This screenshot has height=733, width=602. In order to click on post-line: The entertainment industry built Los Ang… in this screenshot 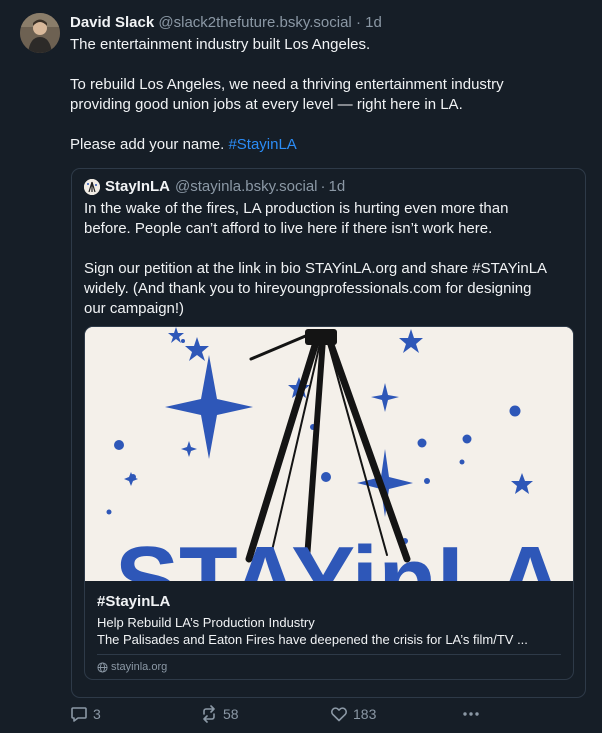, I will do `click(220, 44)`.